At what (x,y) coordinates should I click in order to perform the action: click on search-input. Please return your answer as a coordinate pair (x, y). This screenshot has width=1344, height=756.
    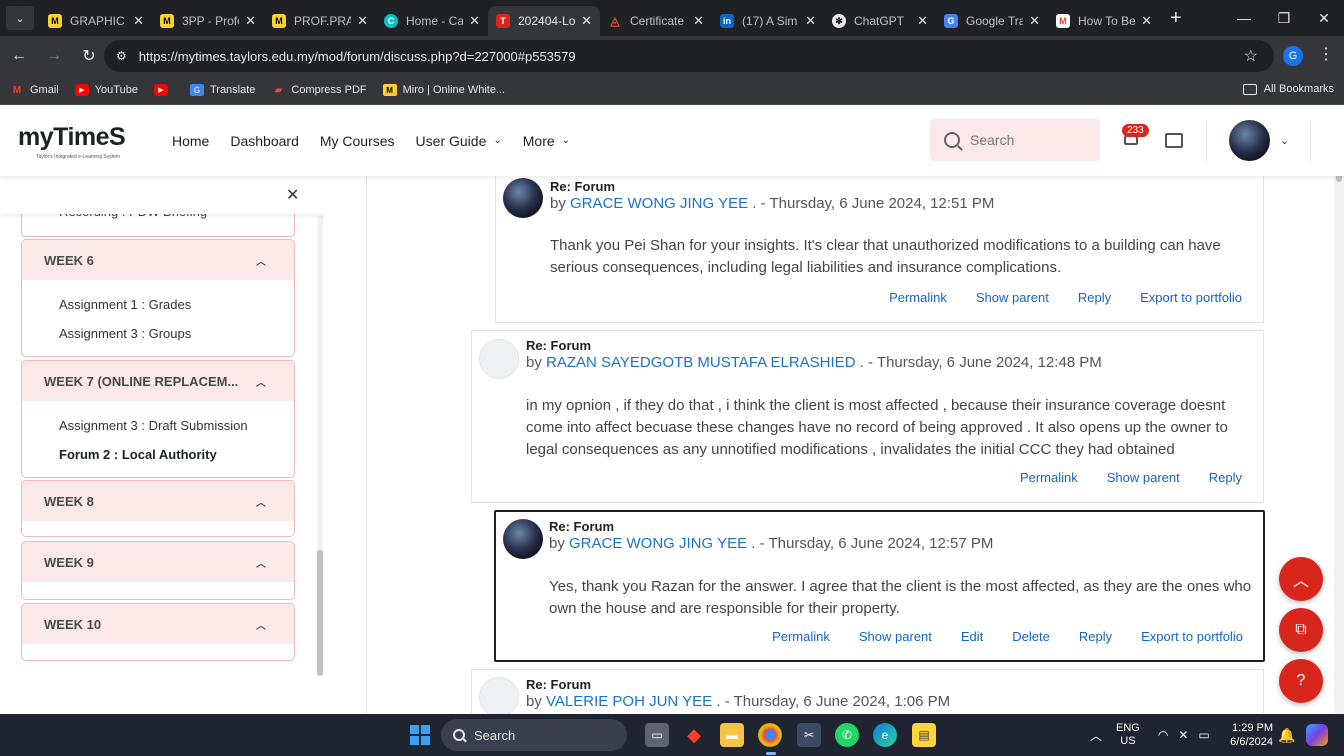
    Looking at the image, I should click on (1025, 140).